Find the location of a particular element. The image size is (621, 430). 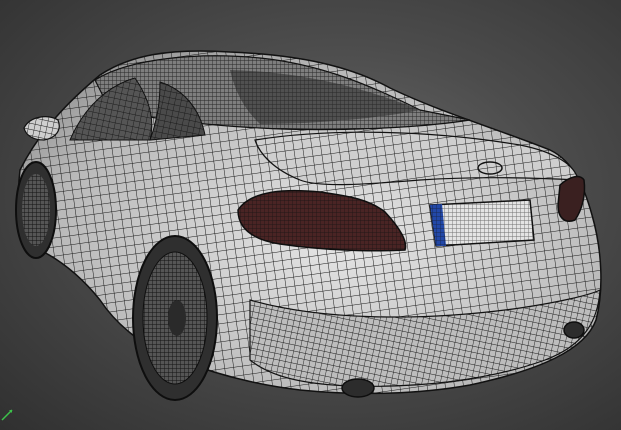

front-wheel is located at coordinates (36, 210).